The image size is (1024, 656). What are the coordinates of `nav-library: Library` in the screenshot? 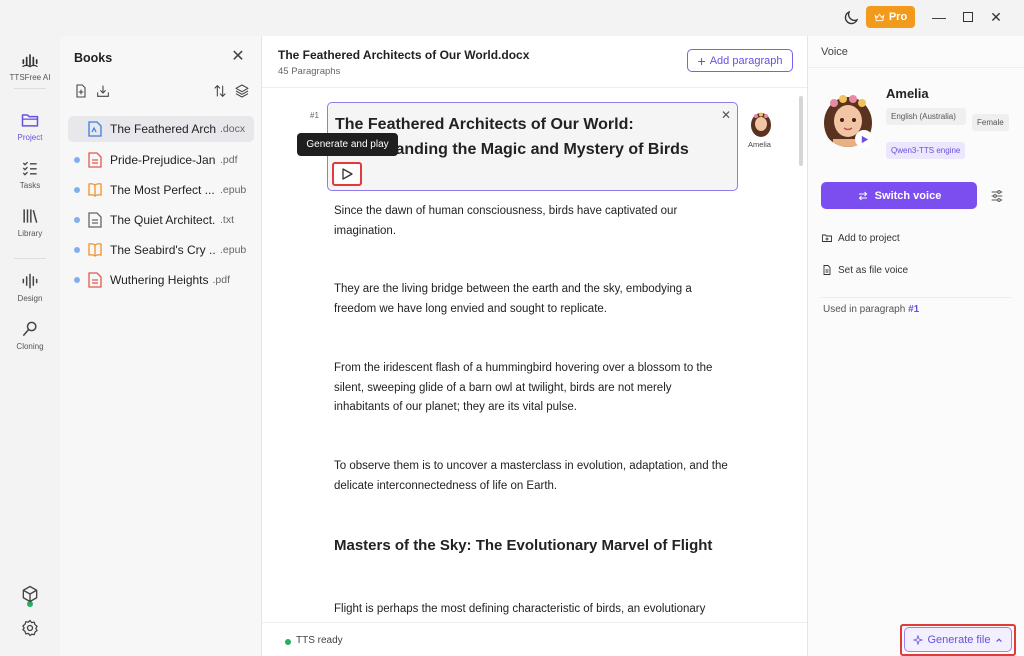 It's located at (30, 222).